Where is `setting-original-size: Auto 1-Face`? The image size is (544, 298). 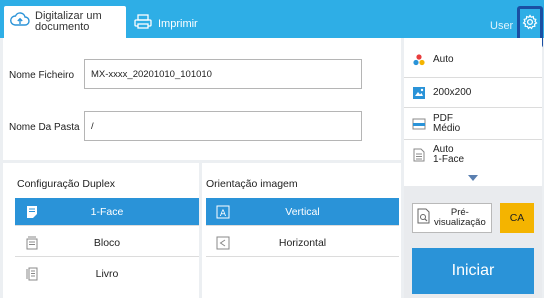 setting-original-size: Auto 1-Face is located at coordinates (473, 155).